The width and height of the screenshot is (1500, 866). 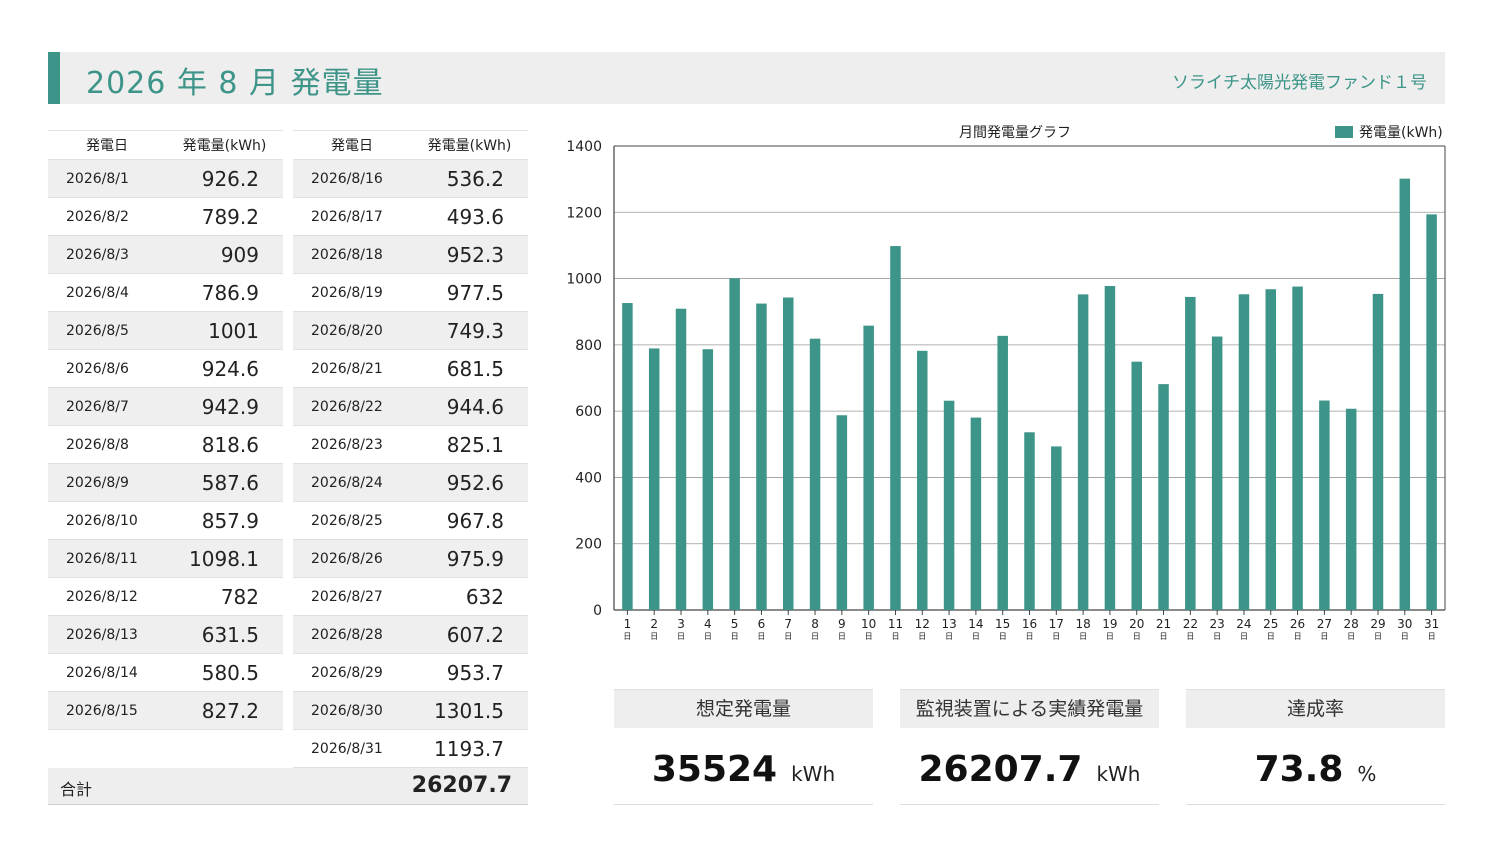 I want to click on achievement-rate-unit: %, so click(x=1367, y=774).